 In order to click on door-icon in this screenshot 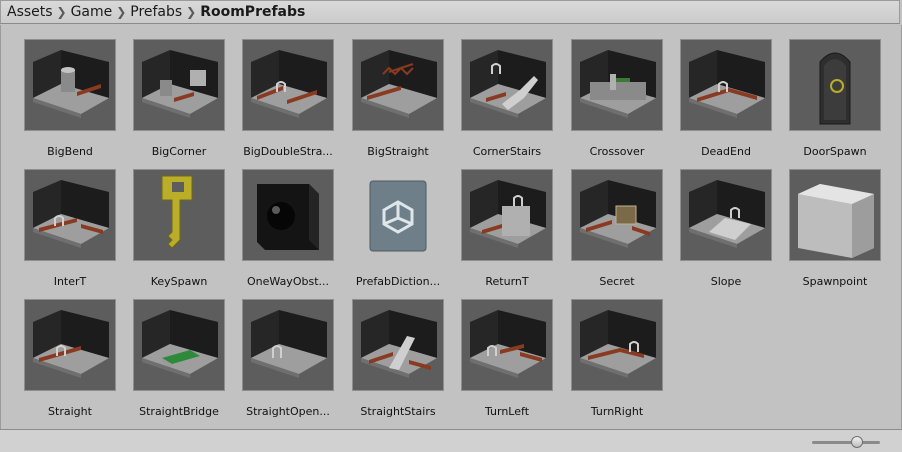, I will do `click(835, 85)`.